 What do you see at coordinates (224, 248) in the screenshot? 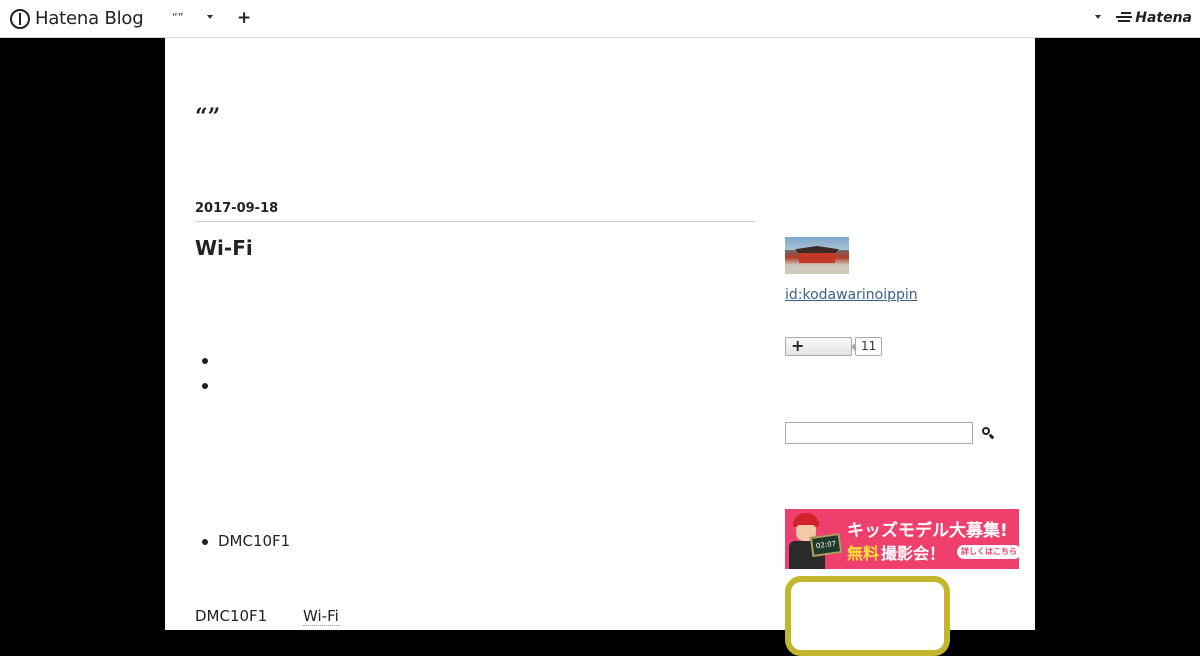
I see `entry-title: Wi-Fi` at bounding box center [224, 248].